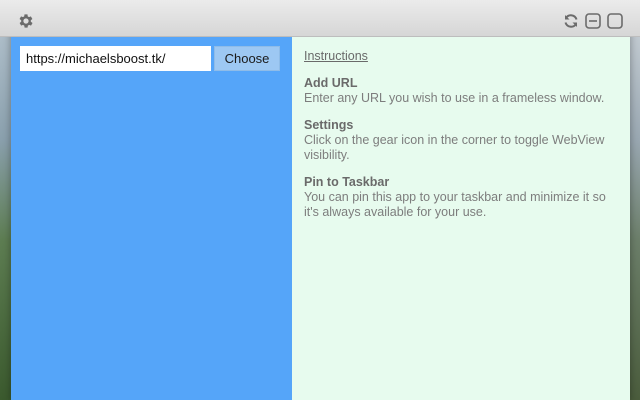  I want to click on desktop-background-right, so click(635, 200).